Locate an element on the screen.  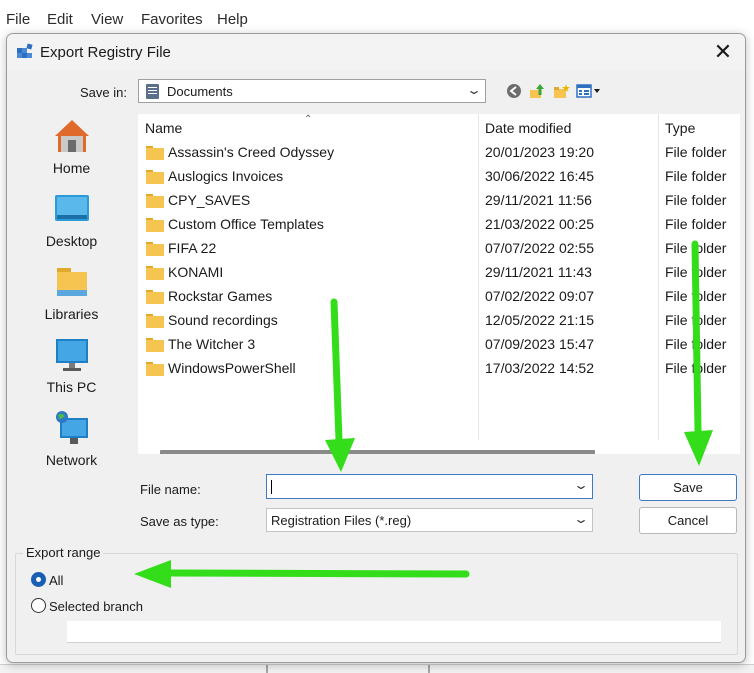
file-name-cell: Custom Office Templates is located at coordinates (246, 224).